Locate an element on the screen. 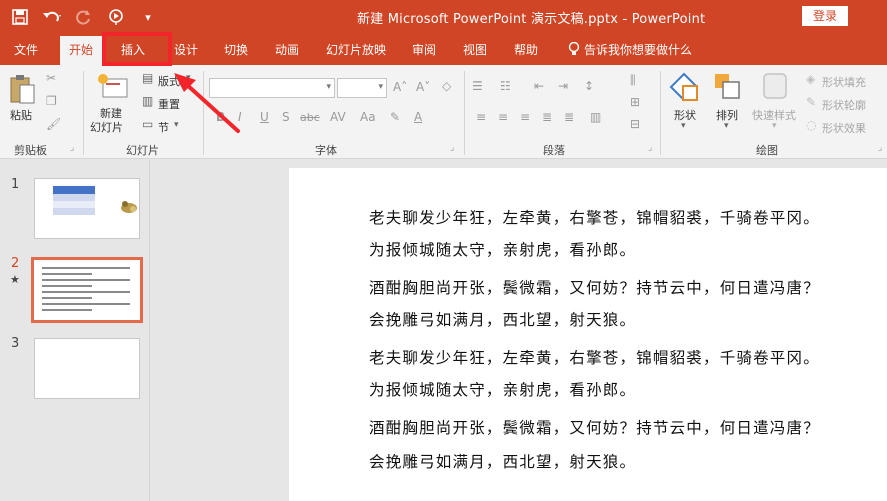 This screenshot has width=887, height=501. tab-help: 帮助 is located at coordinates (526, 49).